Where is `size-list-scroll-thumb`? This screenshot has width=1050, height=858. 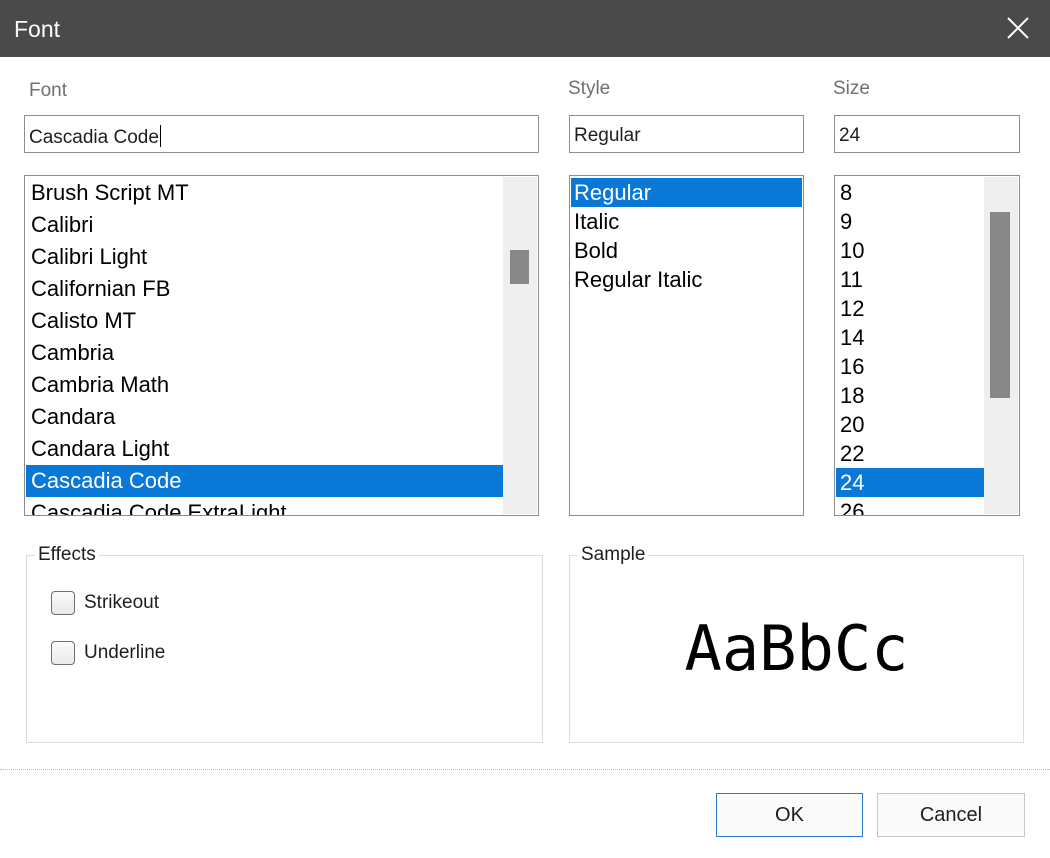 size-list-scroll-thumb is located at coordinates (1000, 305).